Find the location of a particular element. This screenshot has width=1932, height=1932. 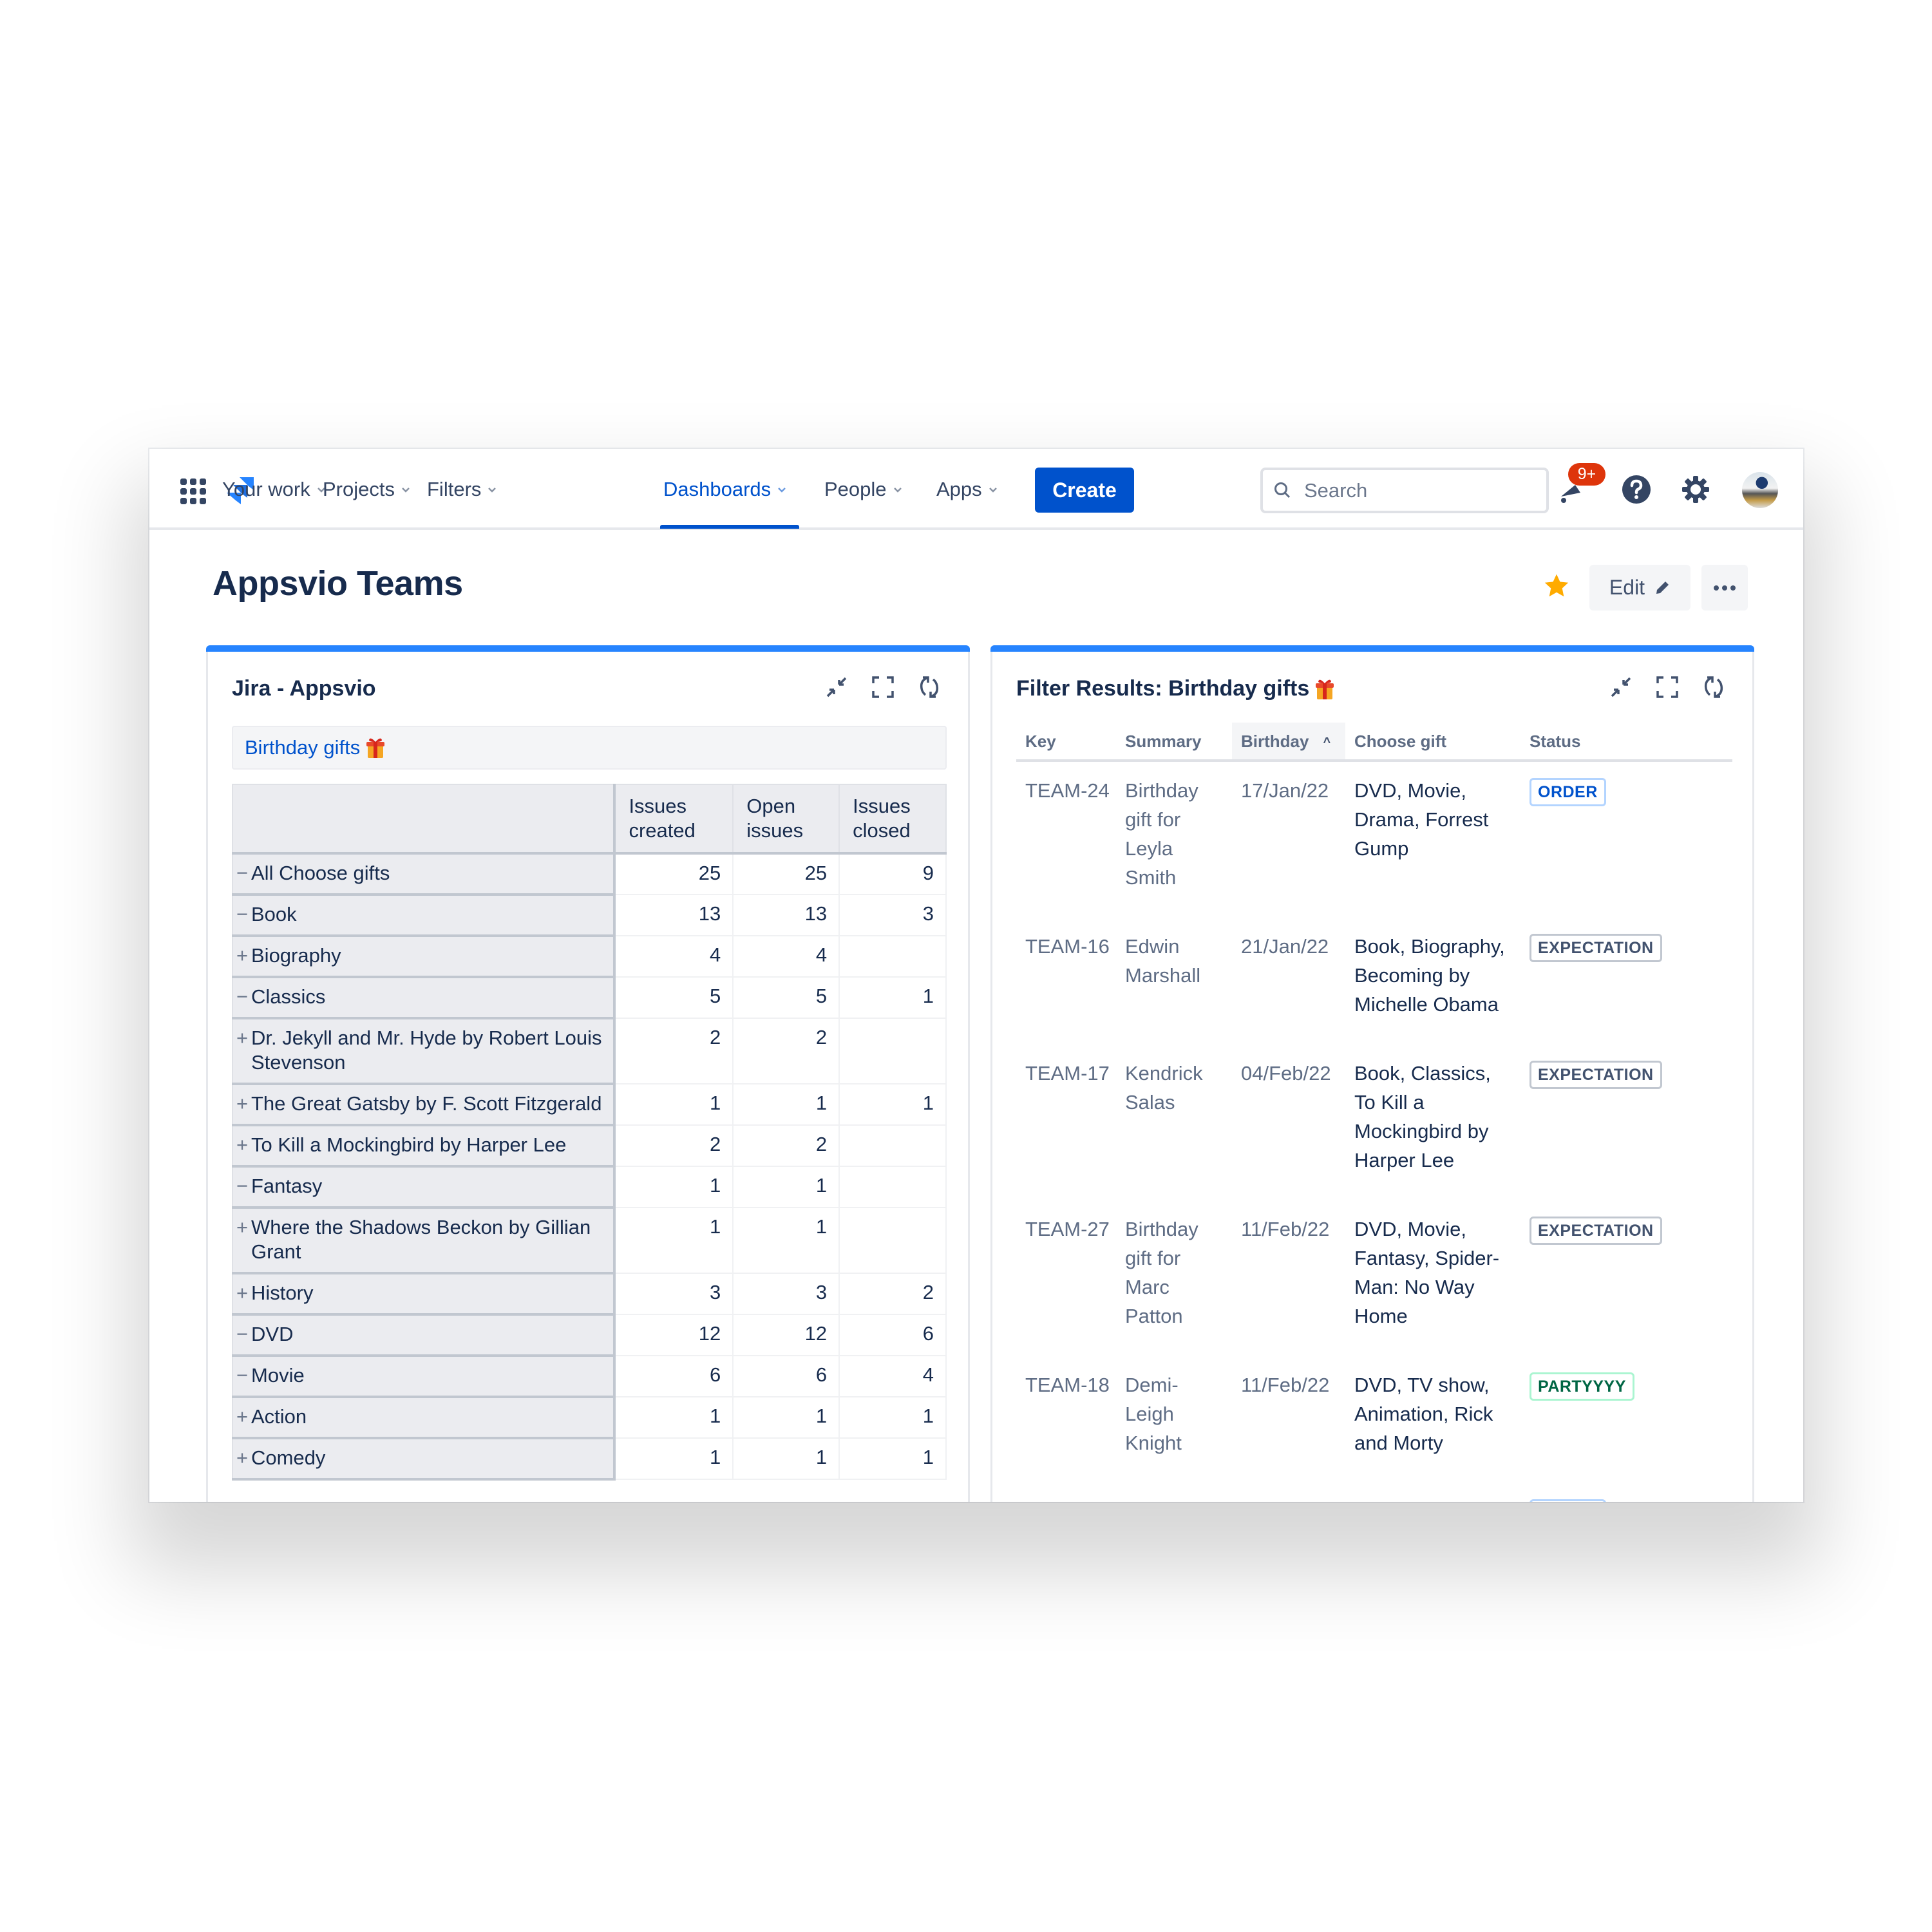

row-label: Book is located at coordinates (274, 914).